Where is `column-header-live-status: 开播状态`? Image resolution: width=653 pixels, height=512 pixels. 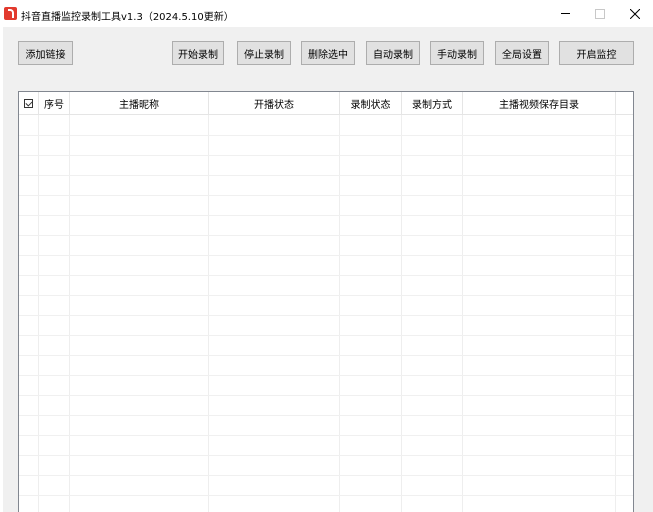 column-header-live-status: 开播状态 is located at coordinates (274, 103).